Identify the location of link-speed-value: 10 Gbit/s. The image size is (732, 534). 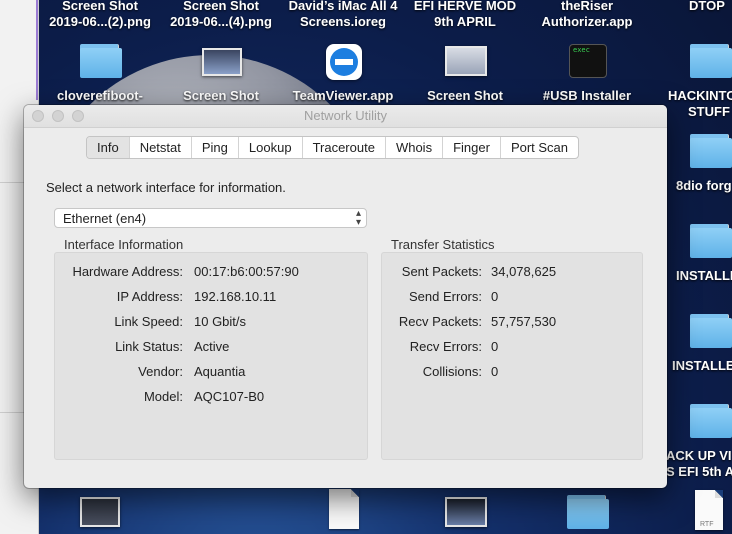
(220, 321).